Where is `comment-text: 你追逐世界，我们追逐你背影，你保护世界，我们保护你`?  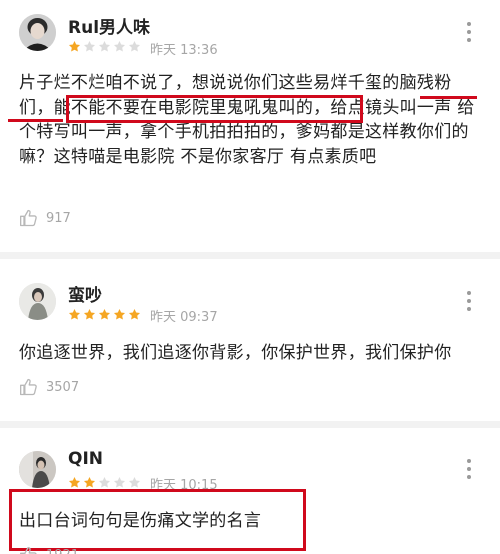
comment-text: 你追逐世界，我们追逐你背影，你保护世界，我们保护你 is located at coordinates (235, 353).